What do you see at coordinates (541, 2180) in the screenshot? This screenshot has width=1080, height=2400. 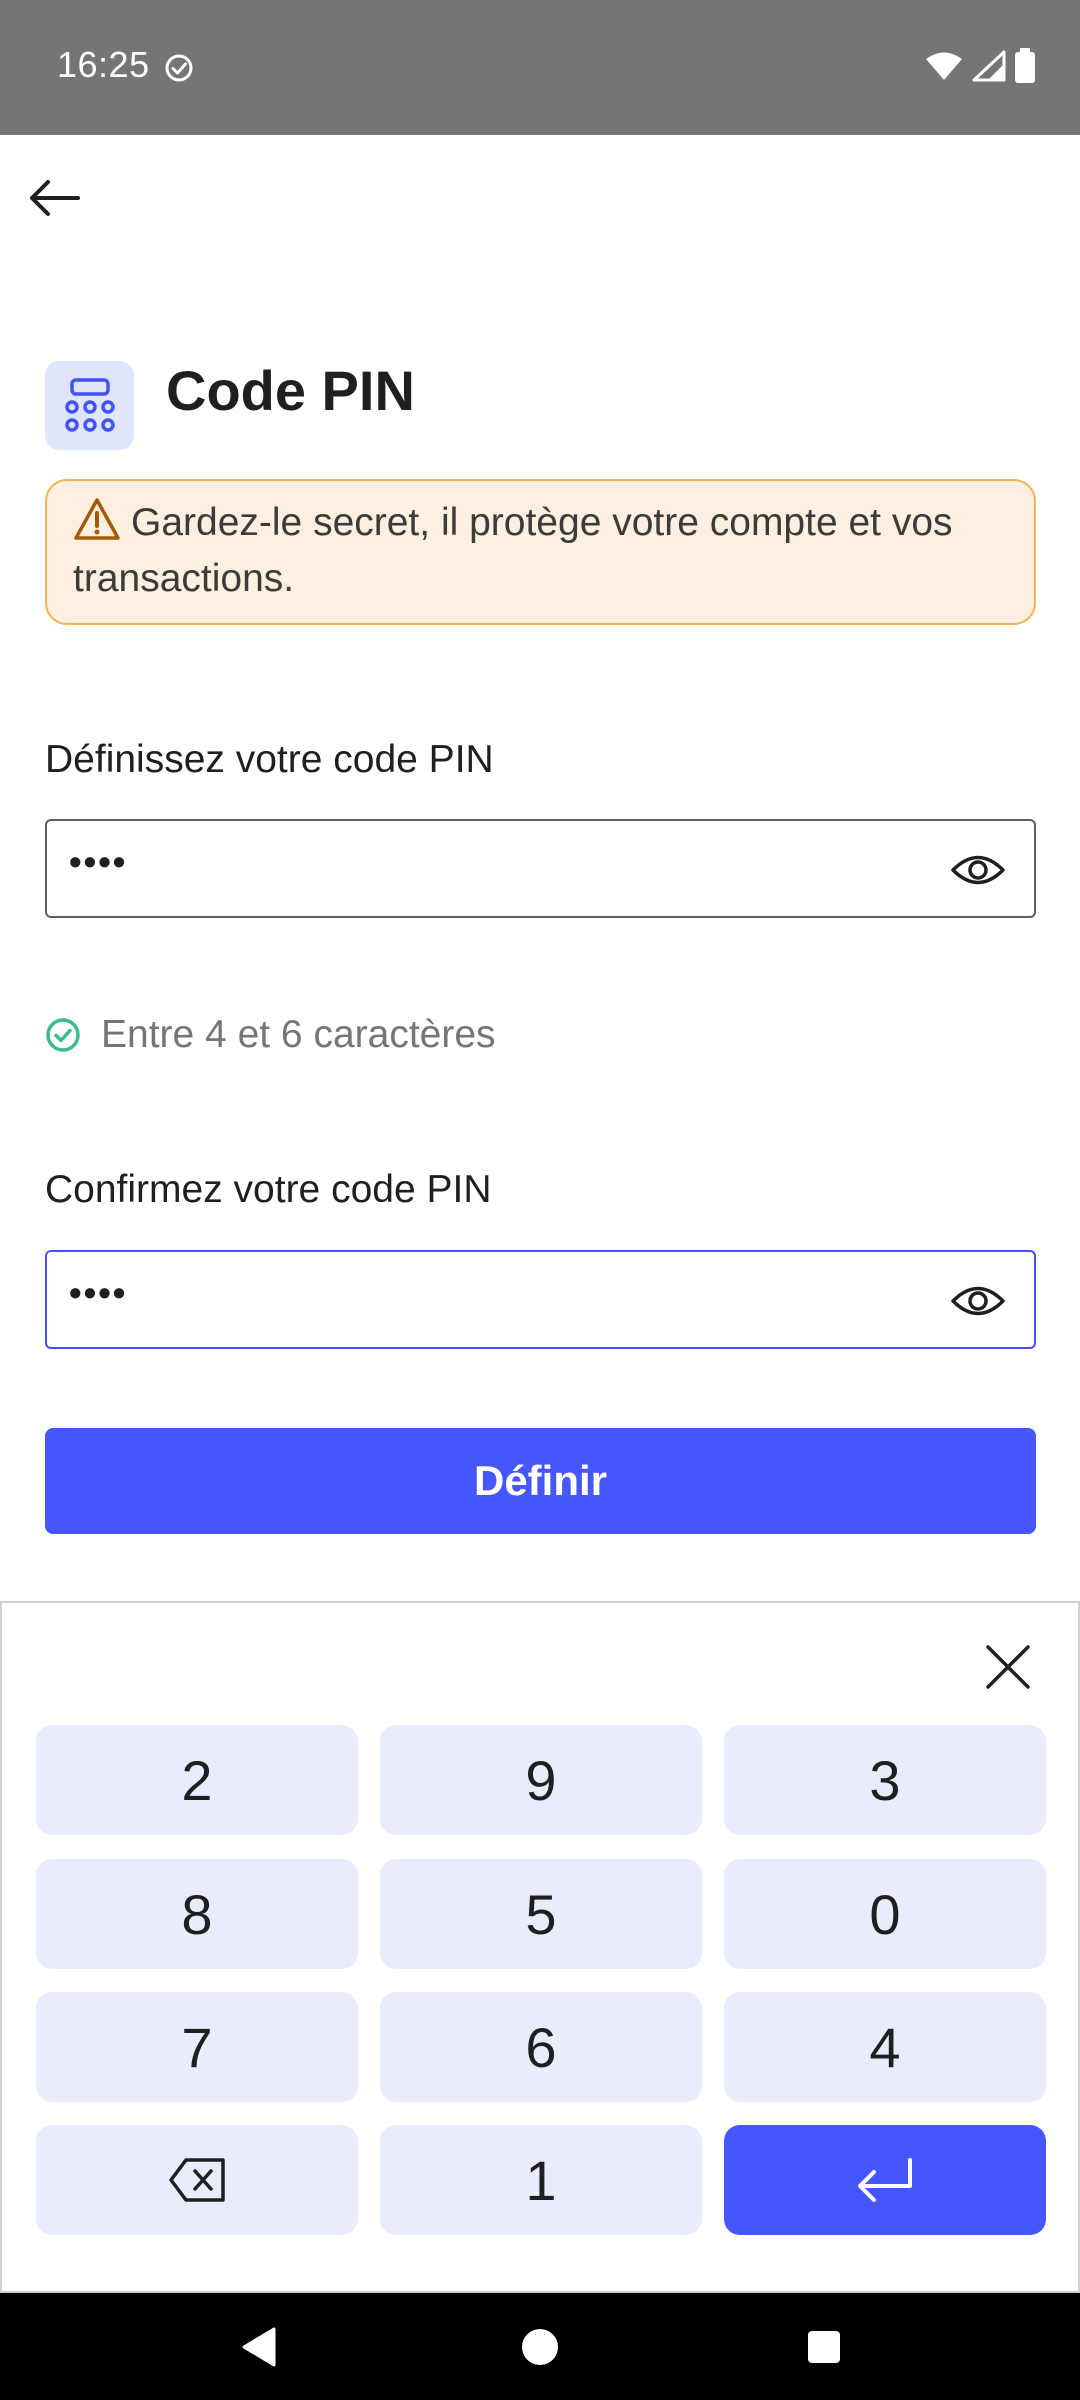 I see `key-1: 1` at bounding box center [541, 2180].